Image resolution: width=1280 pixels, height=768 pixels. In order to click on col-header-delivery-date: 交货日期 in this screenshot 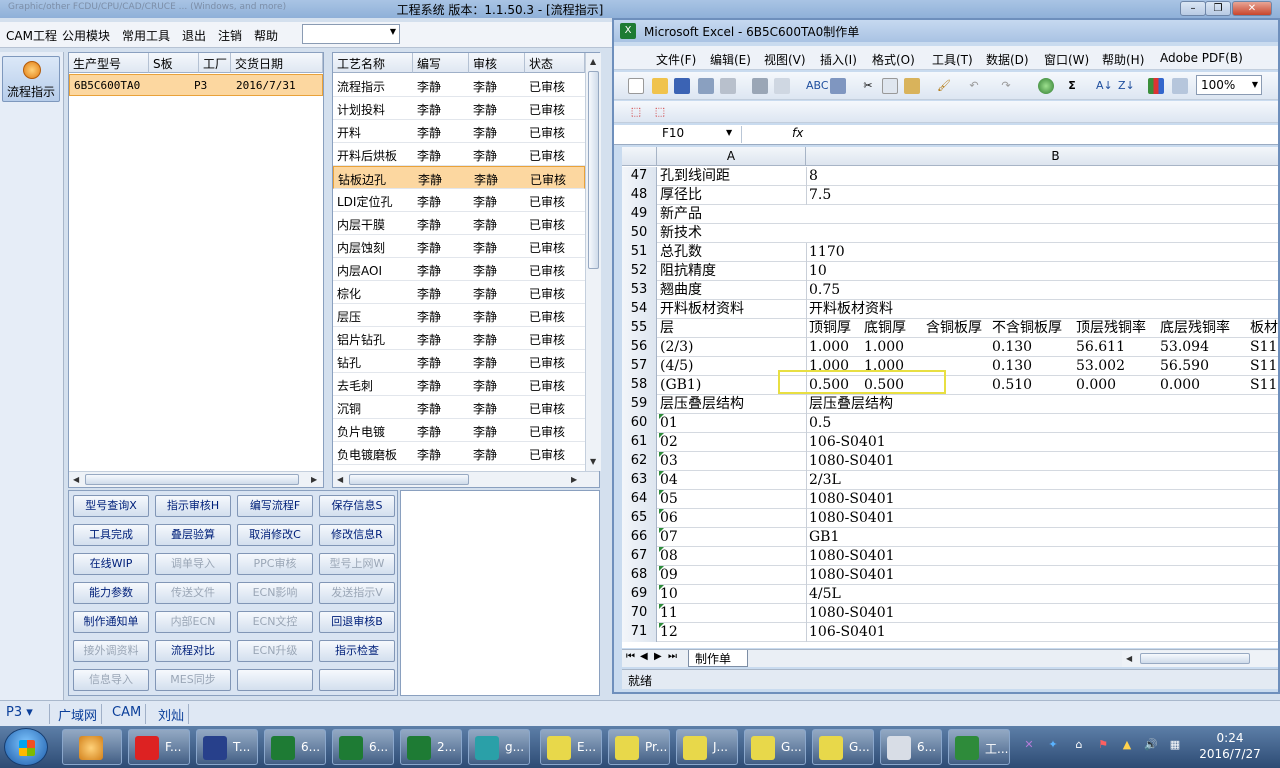, I will do `click(277, 63)`.